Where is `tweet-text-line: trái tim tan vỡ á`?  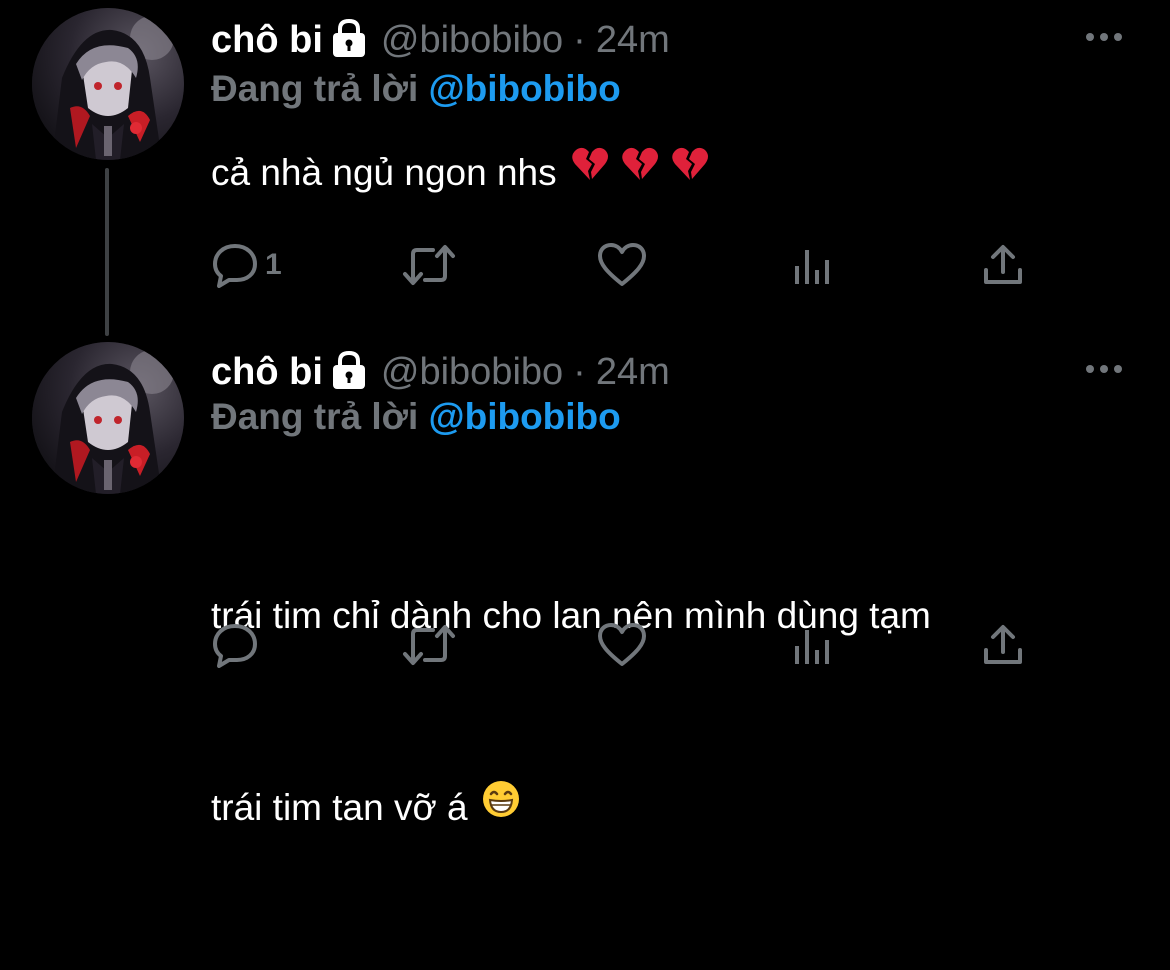 tweet-text-line: trái tim tan vỡ á is located at coordinates (339, 807).